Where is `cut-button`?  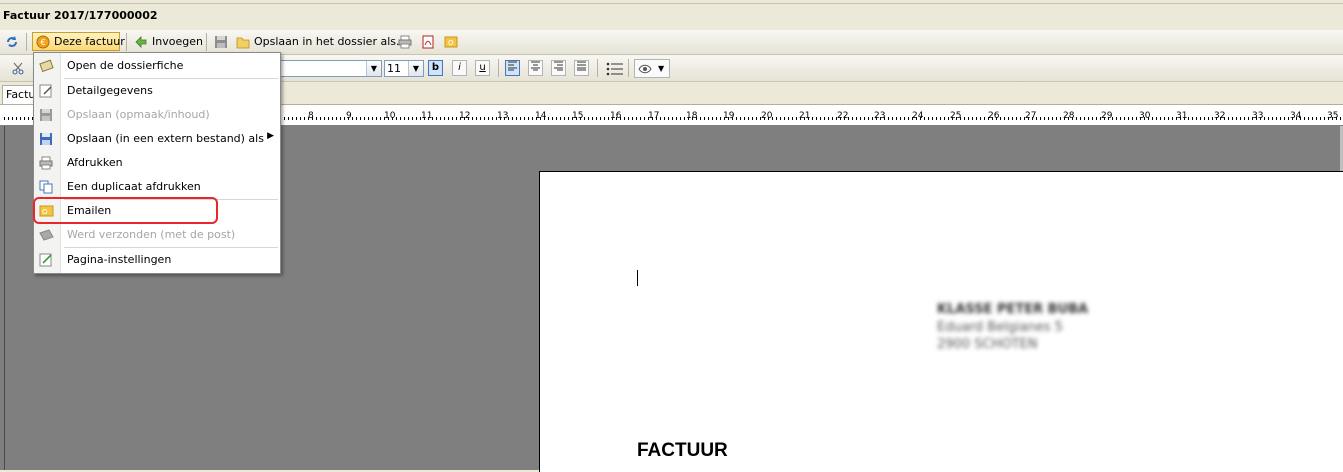 cut-button is located at coordinates (20, 67).